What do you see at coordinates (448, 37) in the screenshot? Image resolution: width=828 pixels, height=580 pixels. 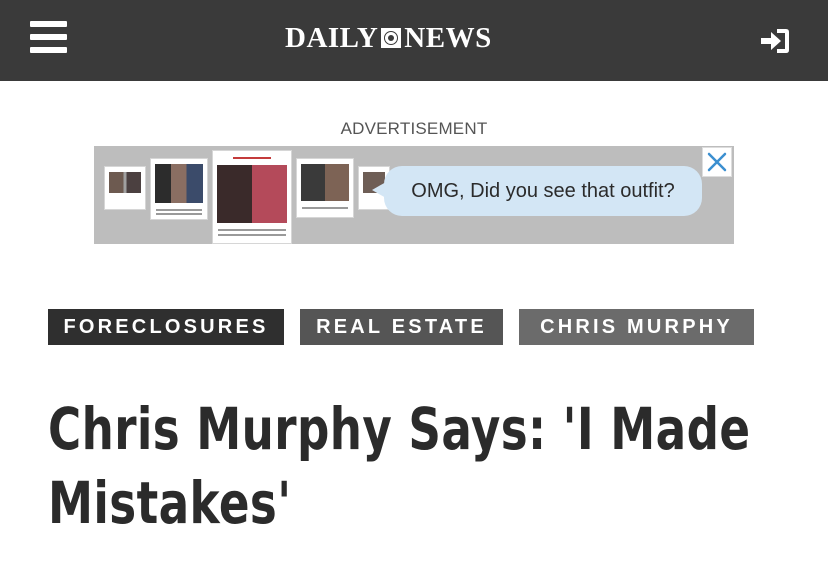 I see `logo-text-news: NEWS` at bounding box center [448, 37].